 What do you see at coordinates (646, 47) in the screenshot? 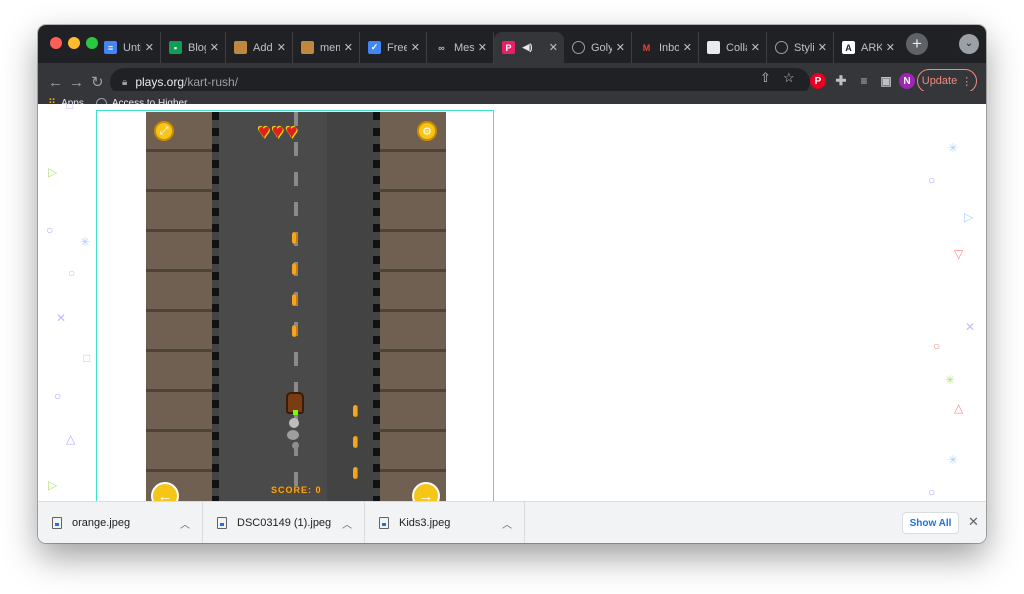
I see `gmail-icon: M` at bounding box center [646, 47].